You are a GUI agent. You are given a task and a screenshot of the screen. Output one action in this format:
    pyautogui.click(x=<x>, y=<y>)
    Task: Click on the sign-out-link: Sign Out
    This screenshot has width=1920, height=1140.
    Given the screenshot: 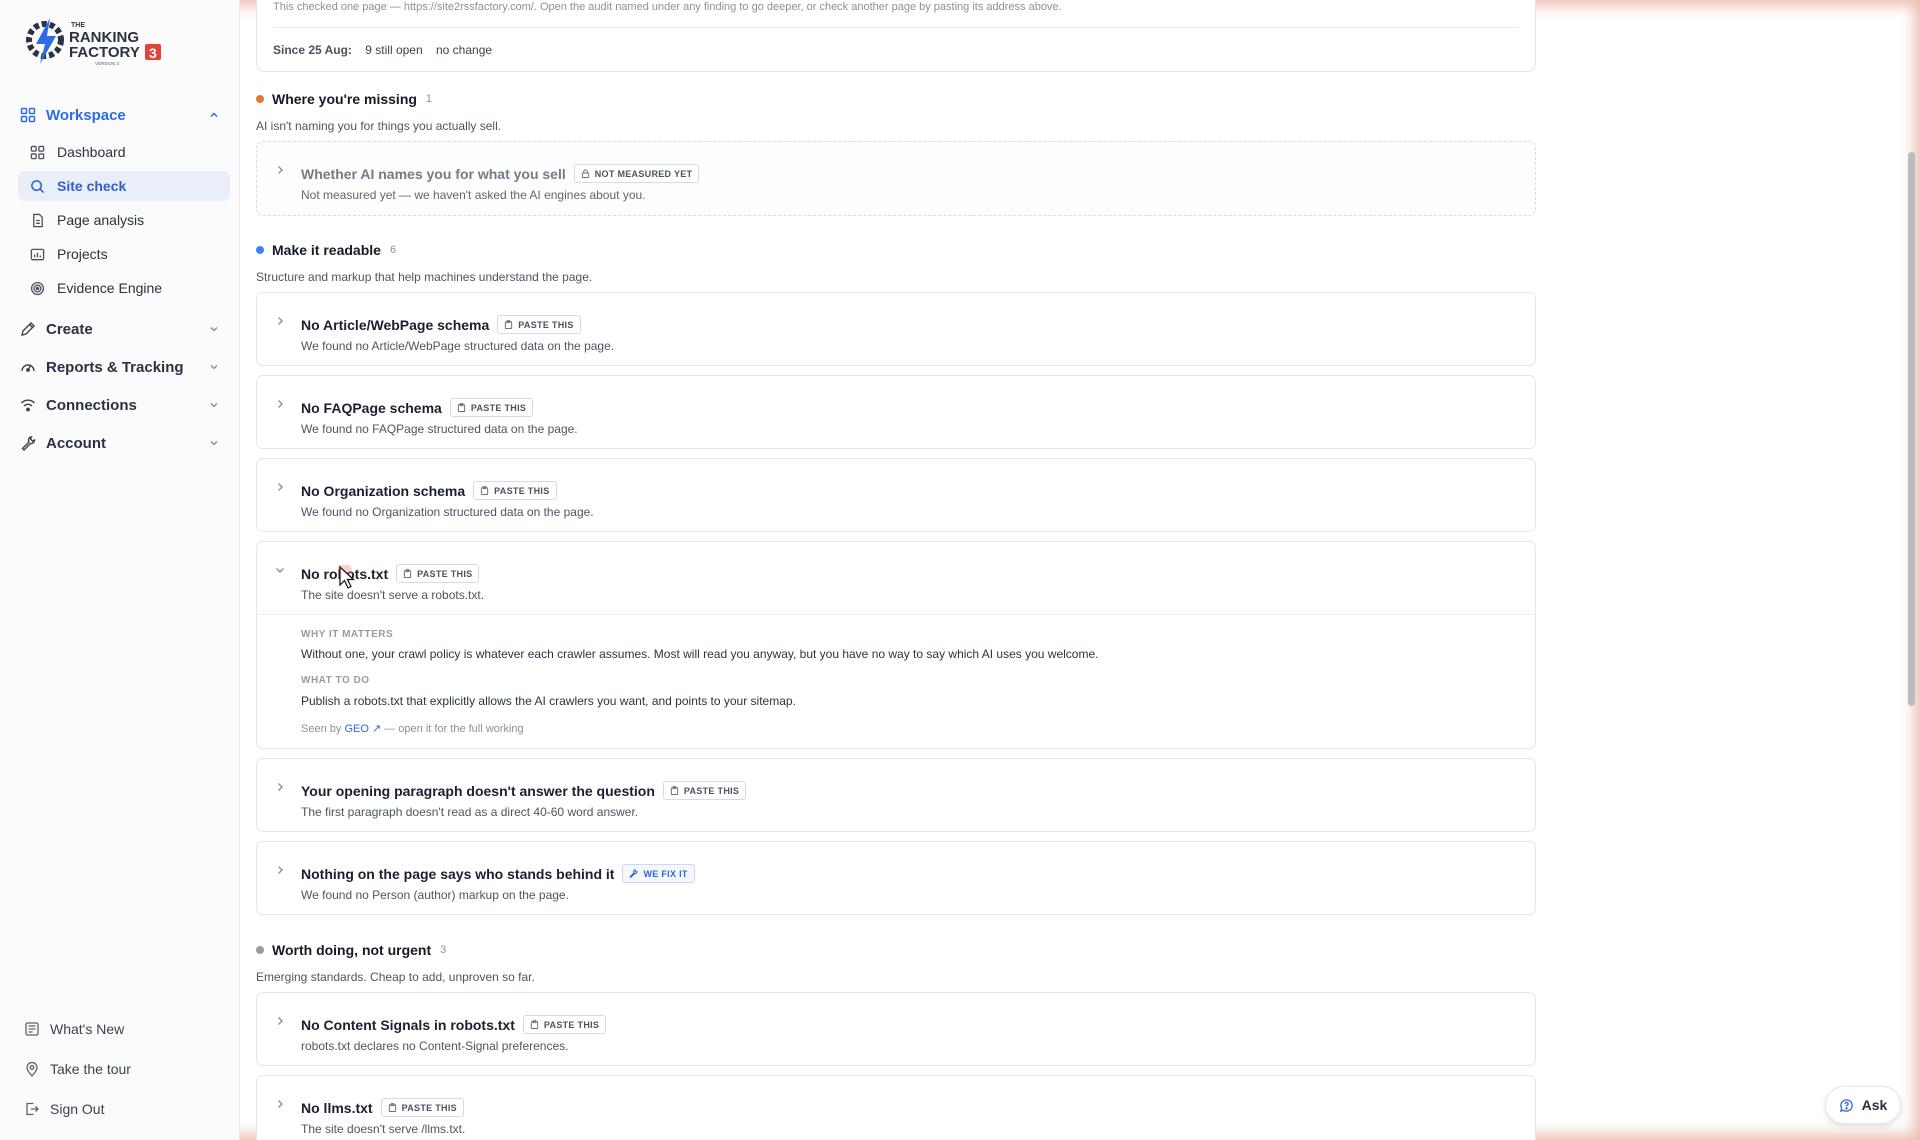 What is the action you would take?
    pyautogui.click(x=120, y=1109)
    